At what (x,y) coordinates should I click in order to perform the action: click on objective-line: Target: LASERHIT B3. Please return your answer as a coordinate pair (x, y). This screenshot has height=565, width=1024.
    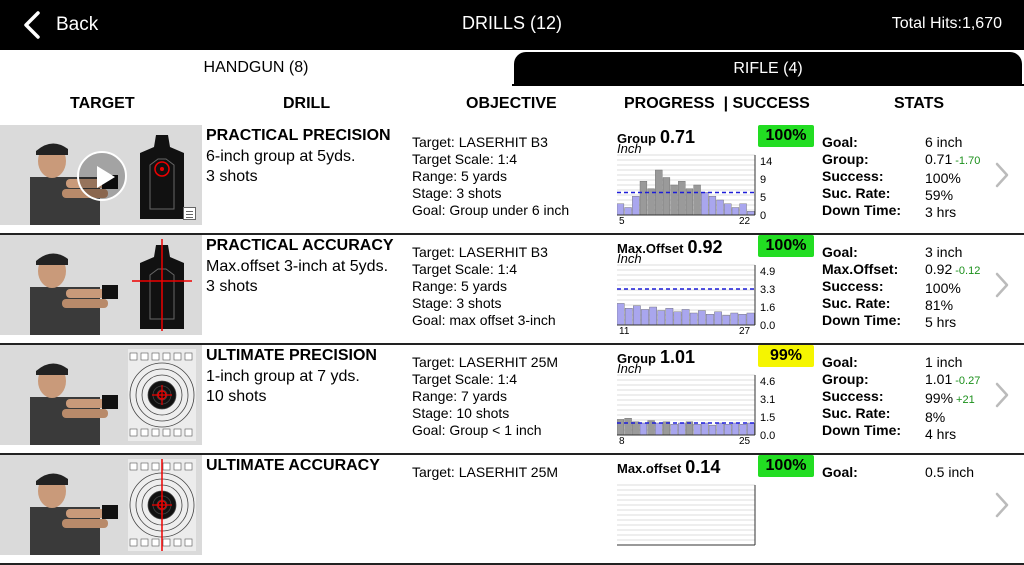
    Looking at the image, I should click on (480, 252).